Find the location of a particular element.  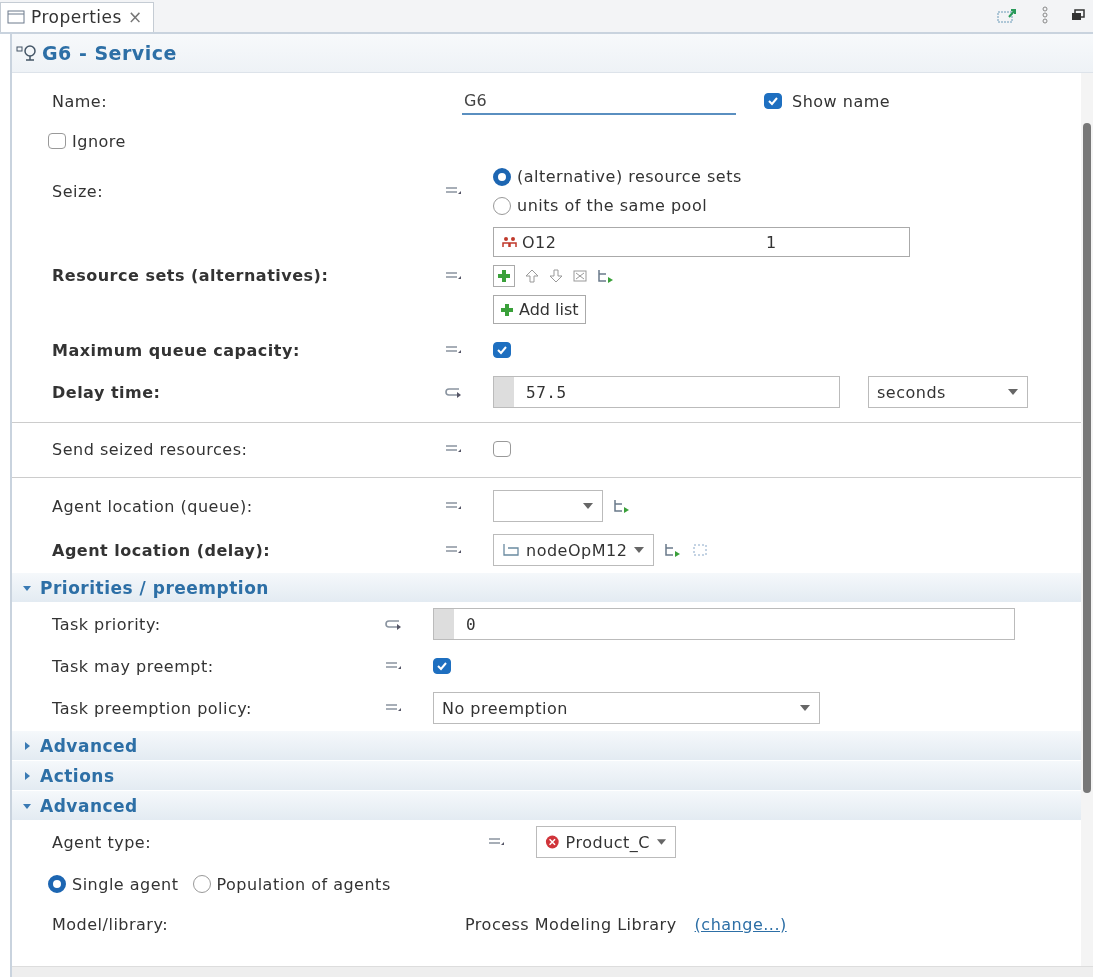

section-header: Priorities / preemption is located at coordinates (546, 587).